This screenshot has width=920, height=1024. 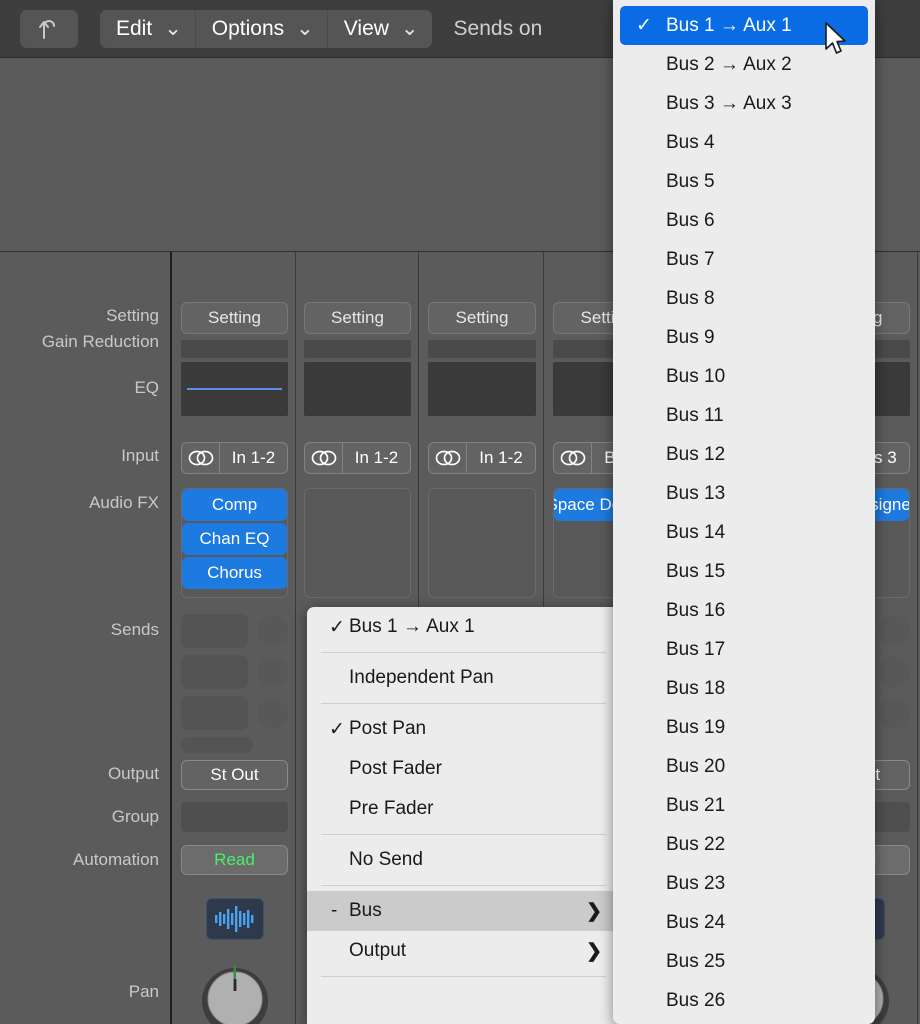 What do you see at coordinates (744, 961) in the screenshot?
I see `bus-menu-item: Bus 25` at bounding box center [744, 961].